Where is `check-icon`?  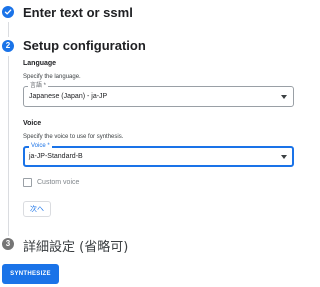
check-icon is located at coordinates (8, 12).